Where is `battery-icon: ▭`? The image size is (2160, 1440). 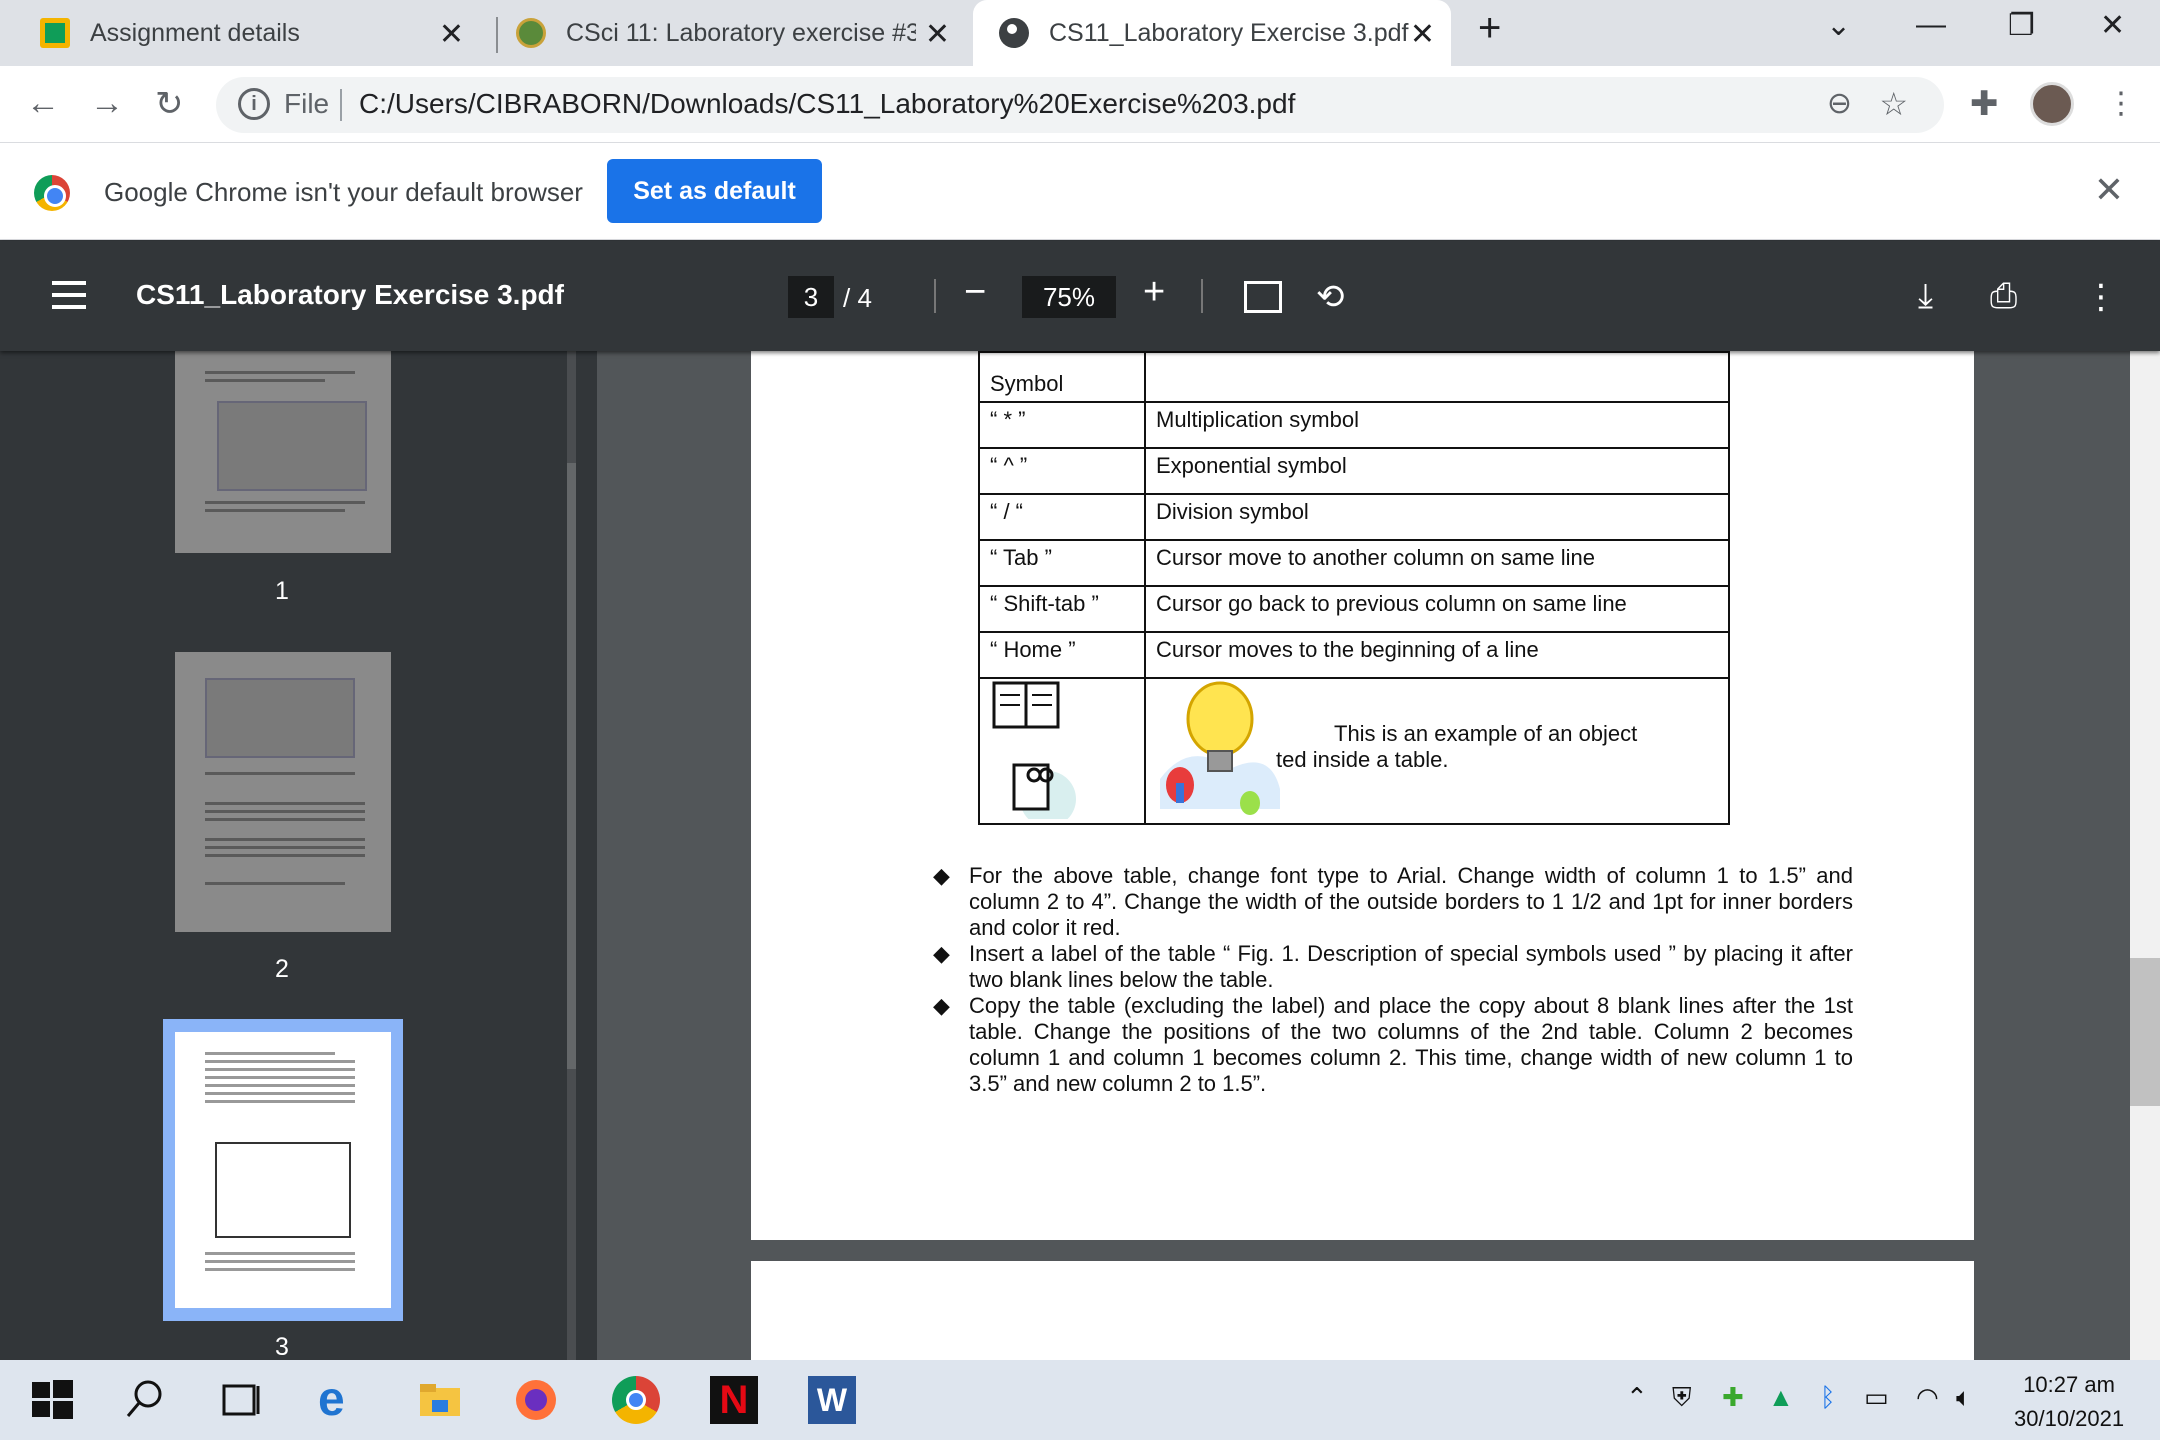
battery-icon: ▭ is located at coordinates (1876, 1397).